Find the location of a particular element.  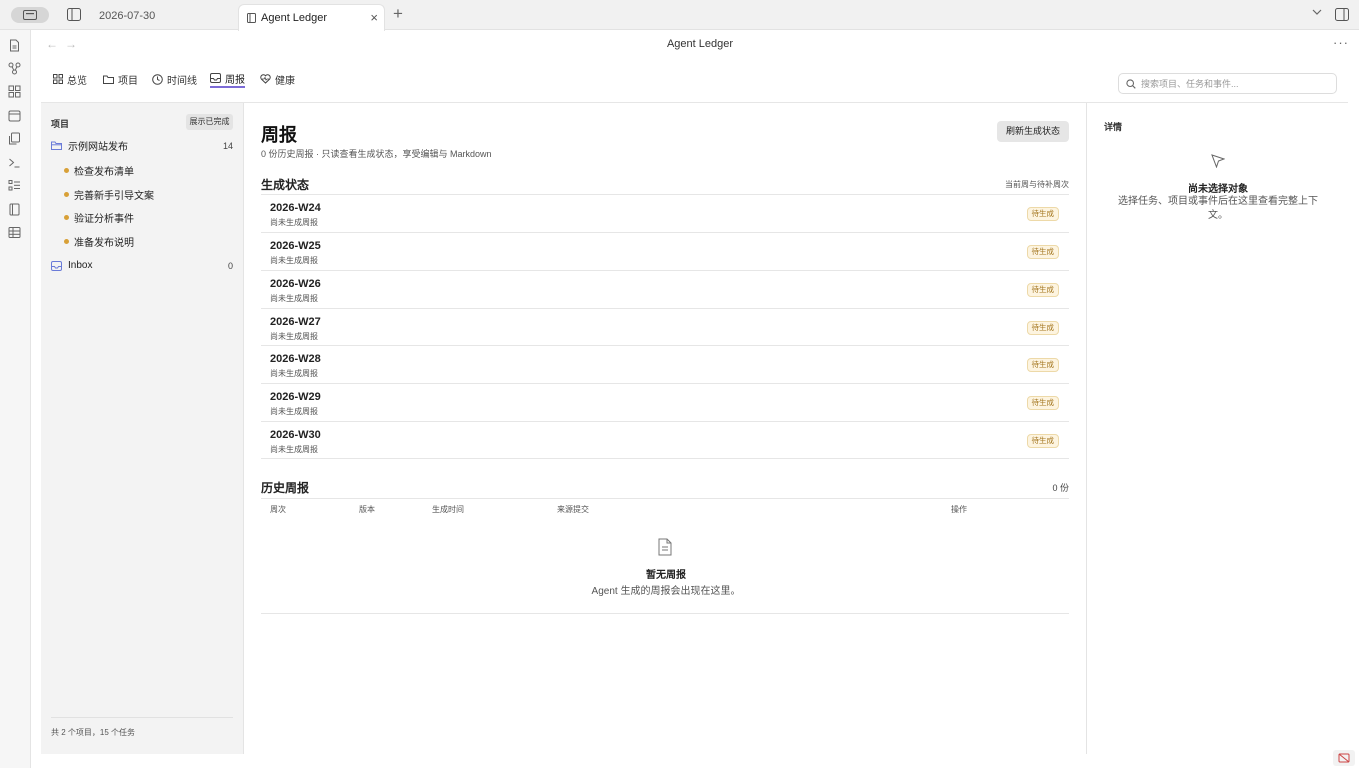

heart-pulse-icon is located at coordinates (265, 79).